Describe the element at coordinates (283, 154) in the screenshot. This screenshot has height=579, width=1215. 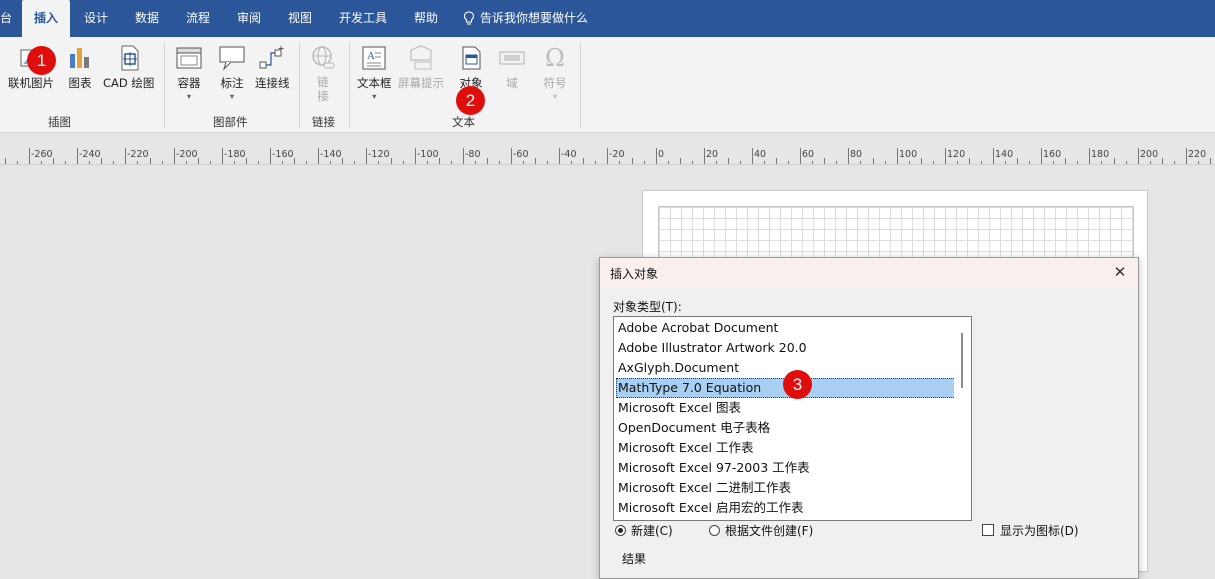
I see `ruler-label: -160` at that location.